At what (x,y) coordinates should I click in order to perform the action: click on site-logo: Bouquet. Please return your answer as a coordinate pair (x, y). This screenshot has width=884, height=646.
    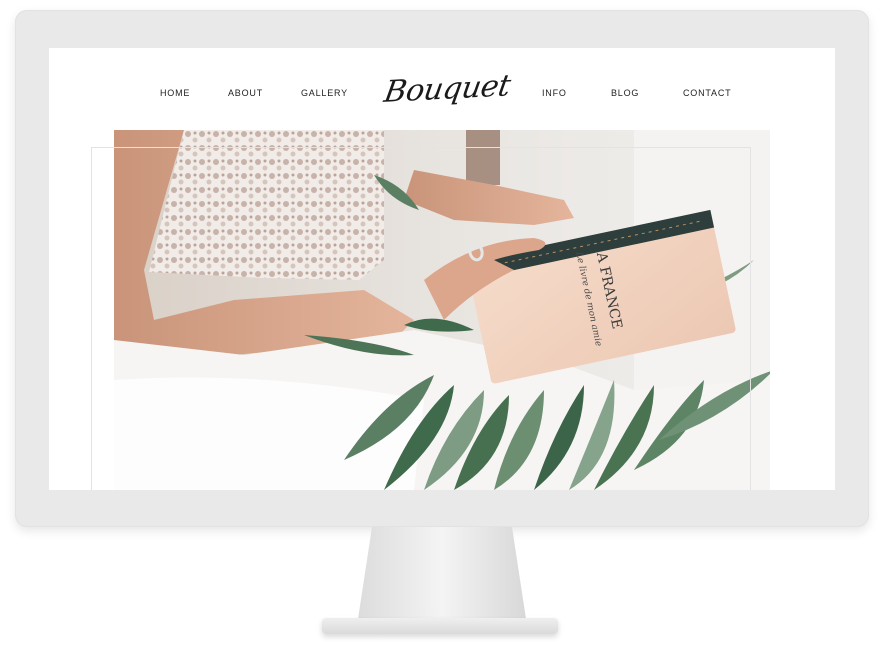
    Looking at the image, I should click on (447, 89).